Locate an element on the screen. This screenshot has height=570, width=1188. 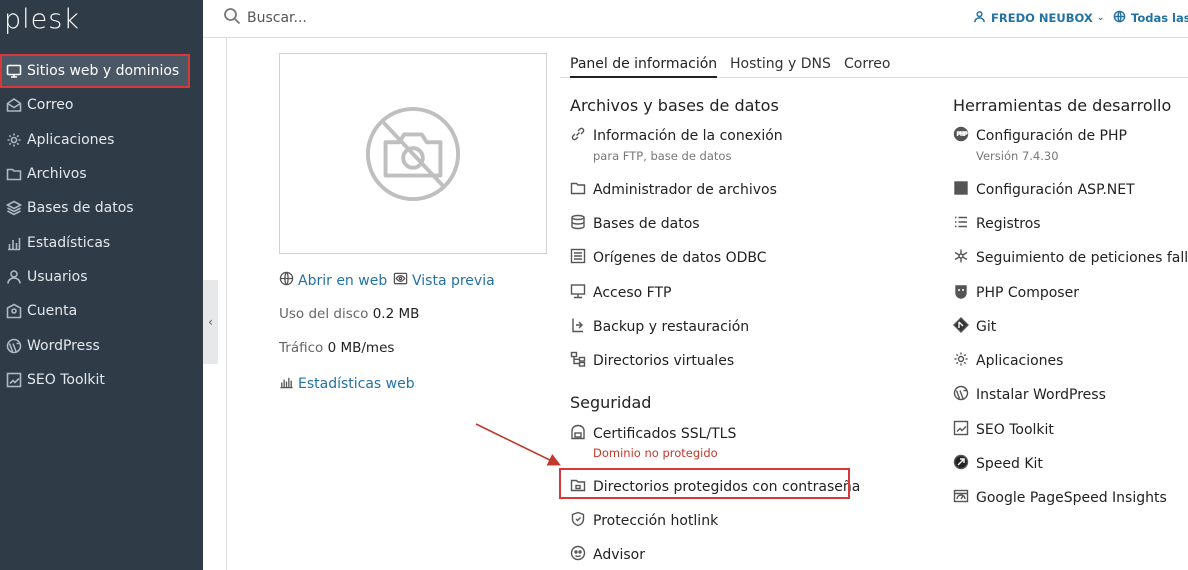
git-link: Git is located at coordinates (974, 327).